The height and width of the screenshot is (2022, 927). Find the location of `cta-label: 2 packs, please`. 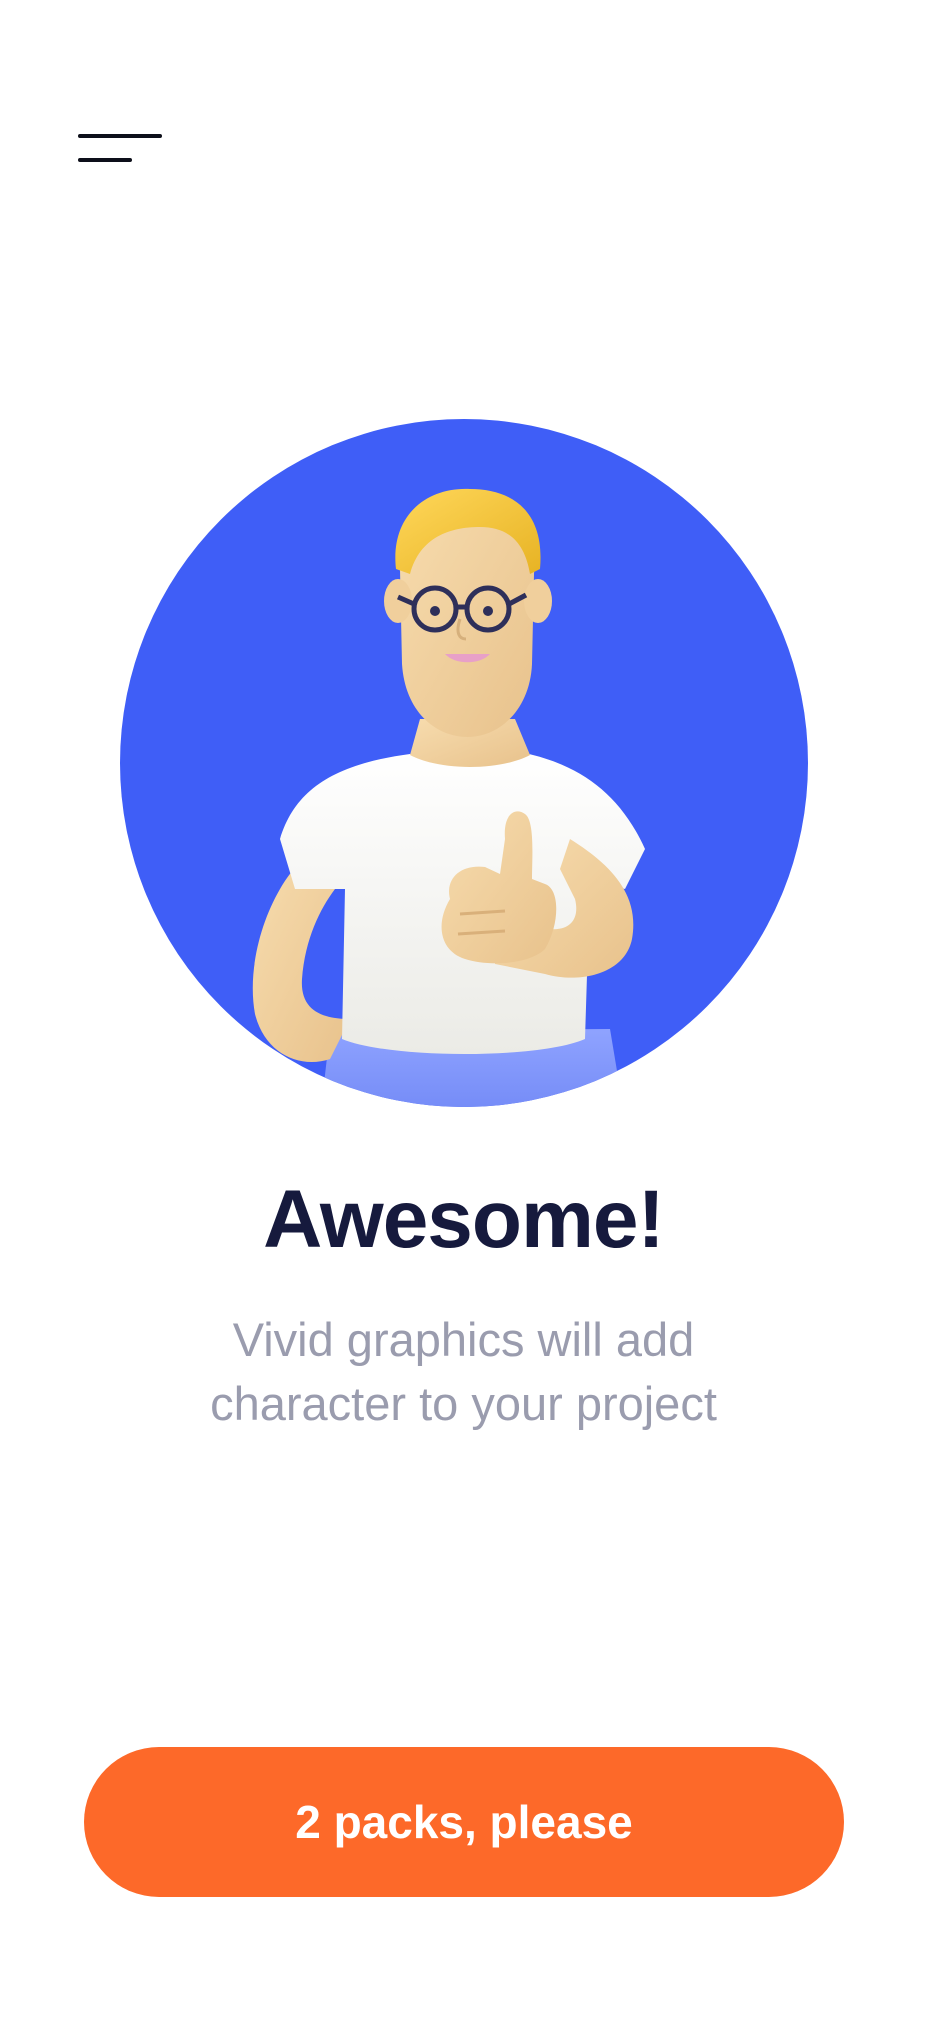

cta-label: 2 packs, please is located at coordinates (464, 1822).